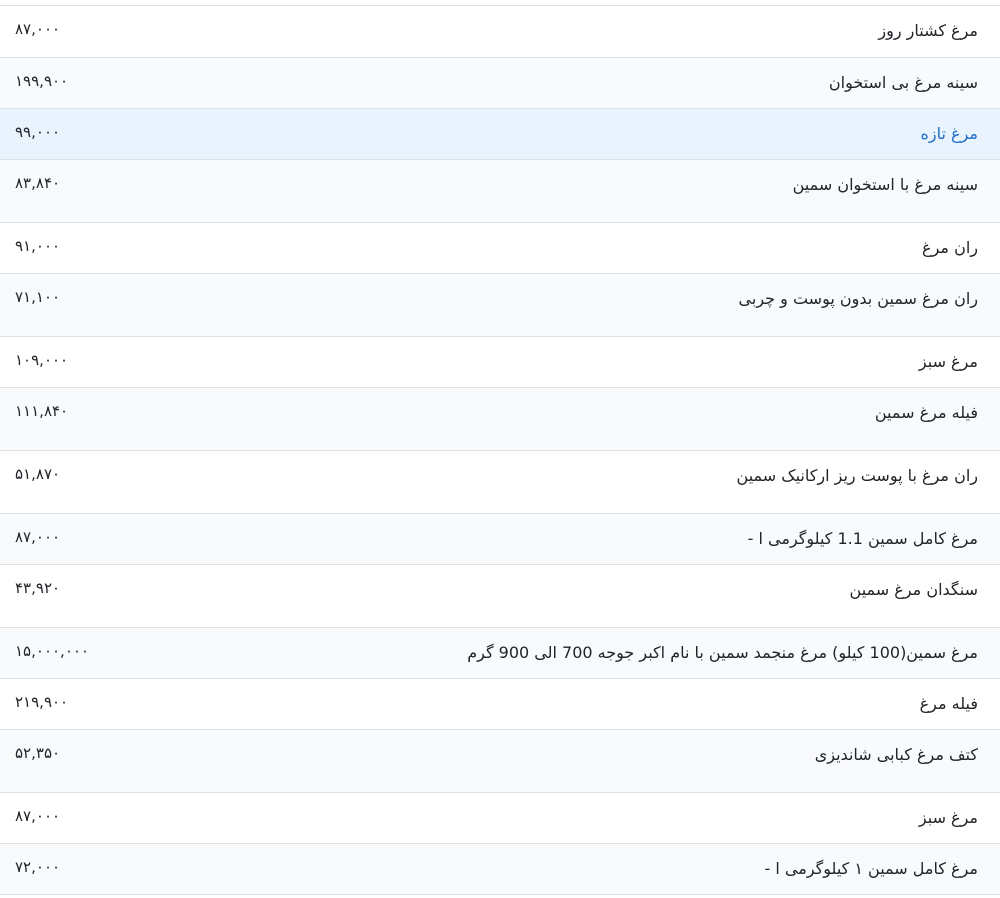 The height and width of the screenshot is (898, 1000). I want to click on price-cell: ۱۹۹,۹۰۰, so click(42, 80).